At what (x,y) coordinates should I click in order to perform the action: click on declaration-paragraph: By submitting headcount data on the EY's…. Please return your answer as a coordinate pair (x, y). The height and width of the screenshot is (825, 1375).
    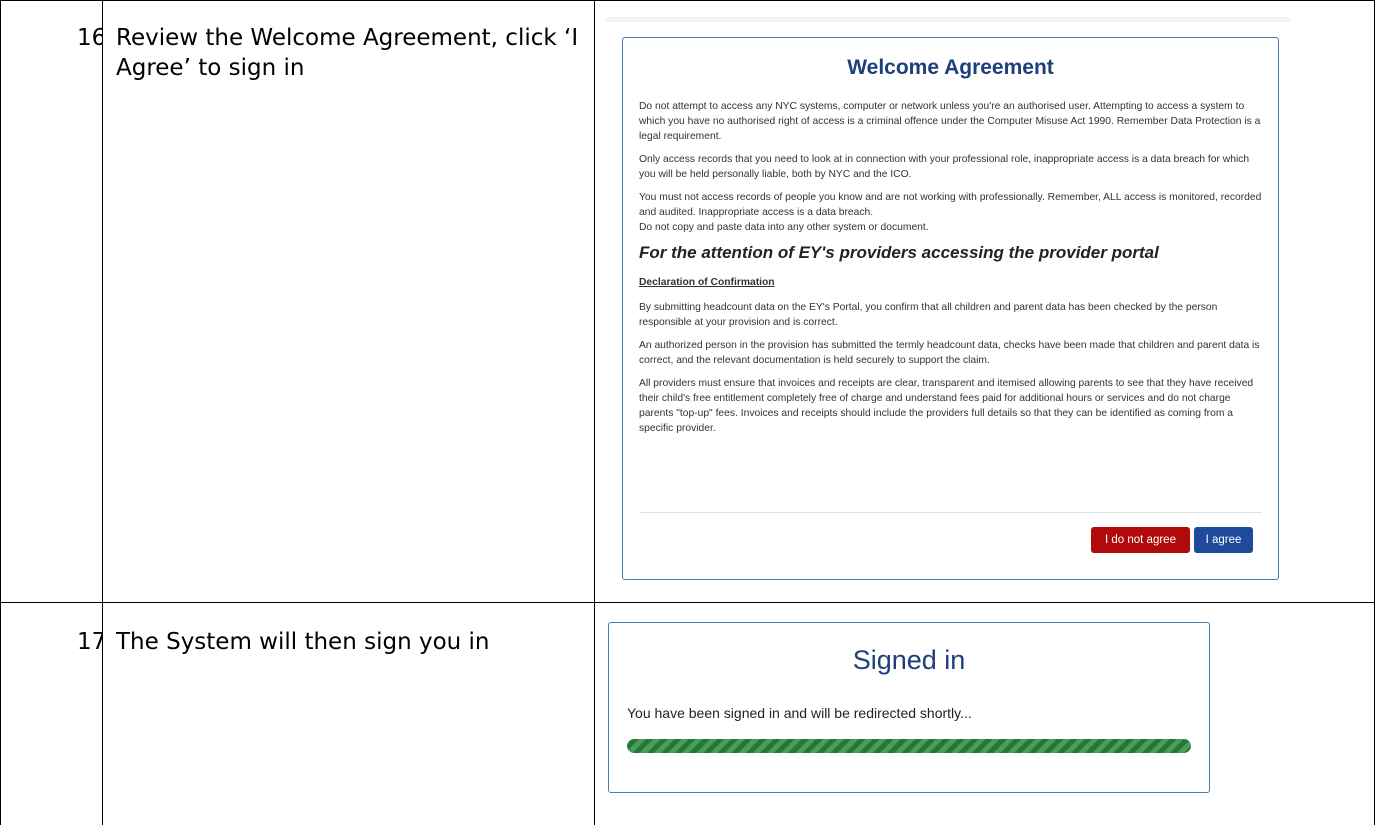
    Looking at the image, I should click on (928, 315).